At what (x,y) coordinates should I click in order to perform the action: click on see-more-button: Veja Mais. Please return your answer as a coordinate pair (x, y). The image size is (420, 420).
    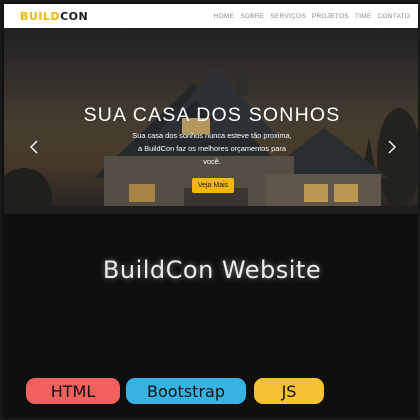
    Looking at the image, I should click on (213, 185).